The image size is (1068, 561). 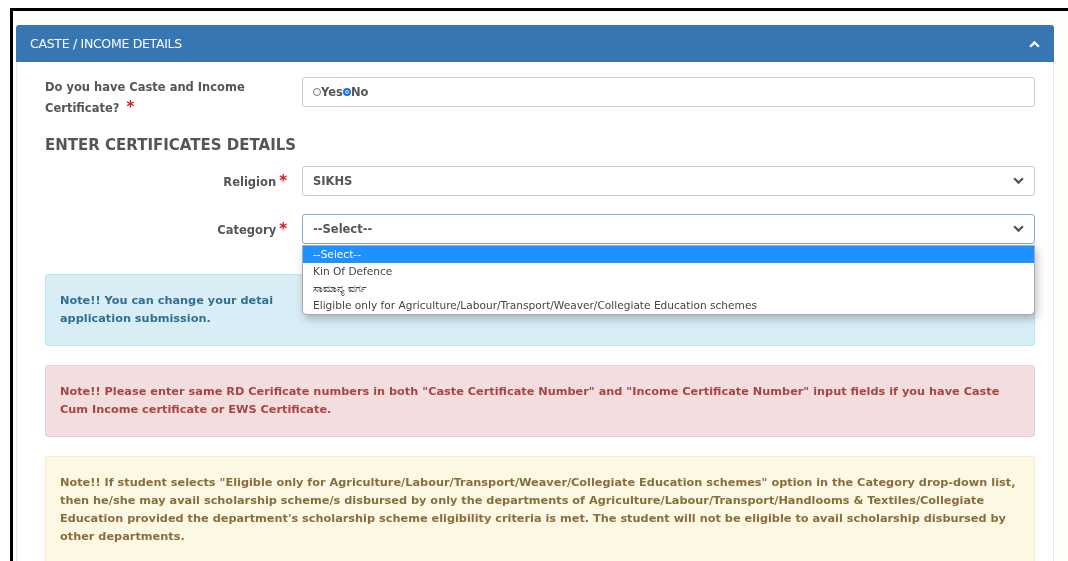 What do you see at coordinates (355, 92) in the screenshot?
I see `radio-label: No` at bounding box center [355, 92].